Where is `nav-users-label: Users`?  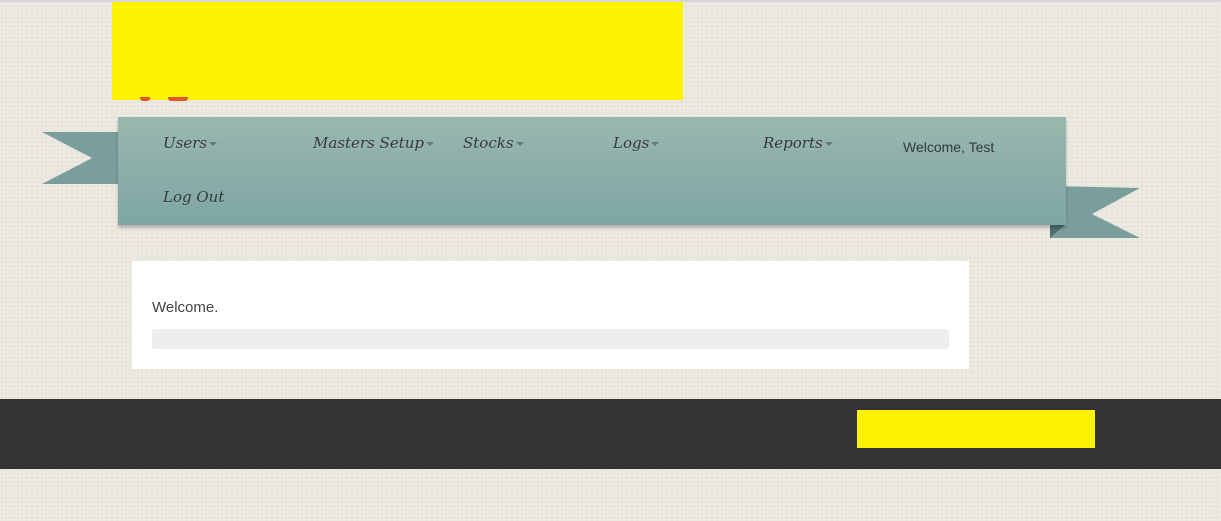
nav-users-label: Users is located at coordinates (185, 143).